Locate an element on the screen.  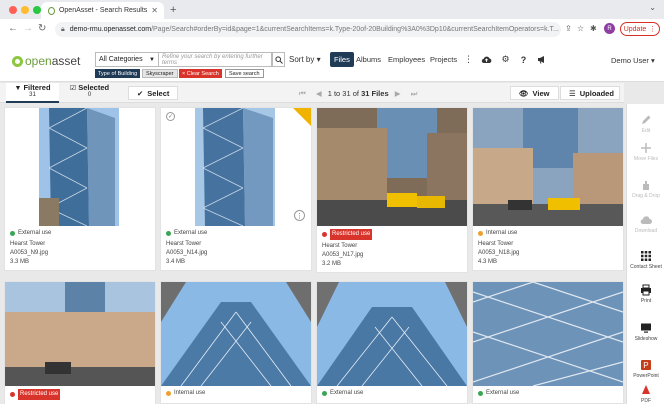
nav-projects: Projects is located at coordinates (443, 59).